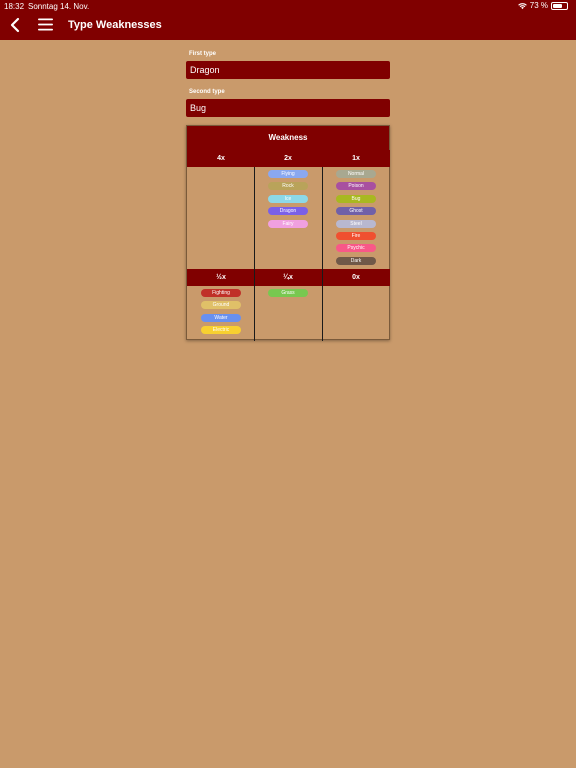 Image resolution: width=576 pixels, height=768 pixels. What do you see at coordinates (356, 277) in the screenshot?
I see `column-header: 0x` at bounding box center [356, 277].